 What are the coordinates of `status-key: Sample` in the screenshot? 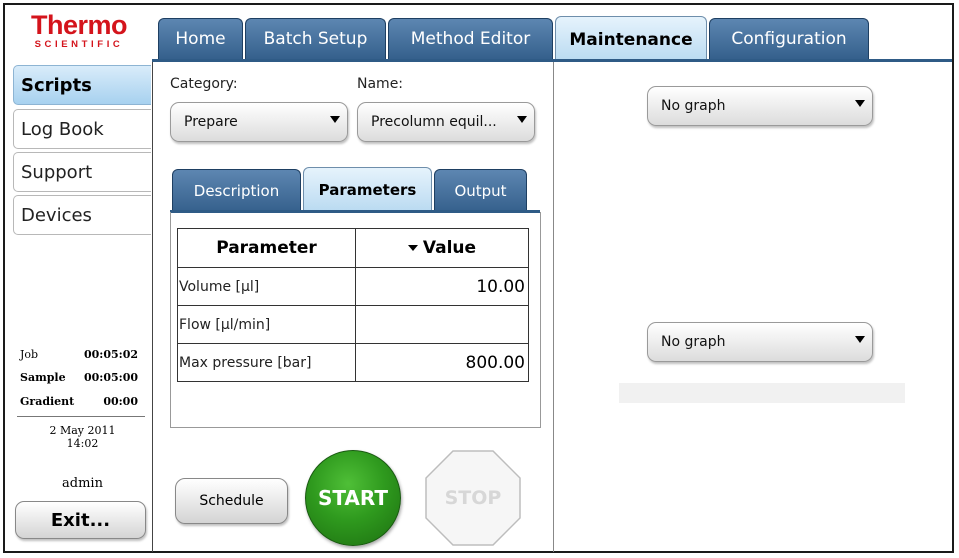 It's located at (43, 377).